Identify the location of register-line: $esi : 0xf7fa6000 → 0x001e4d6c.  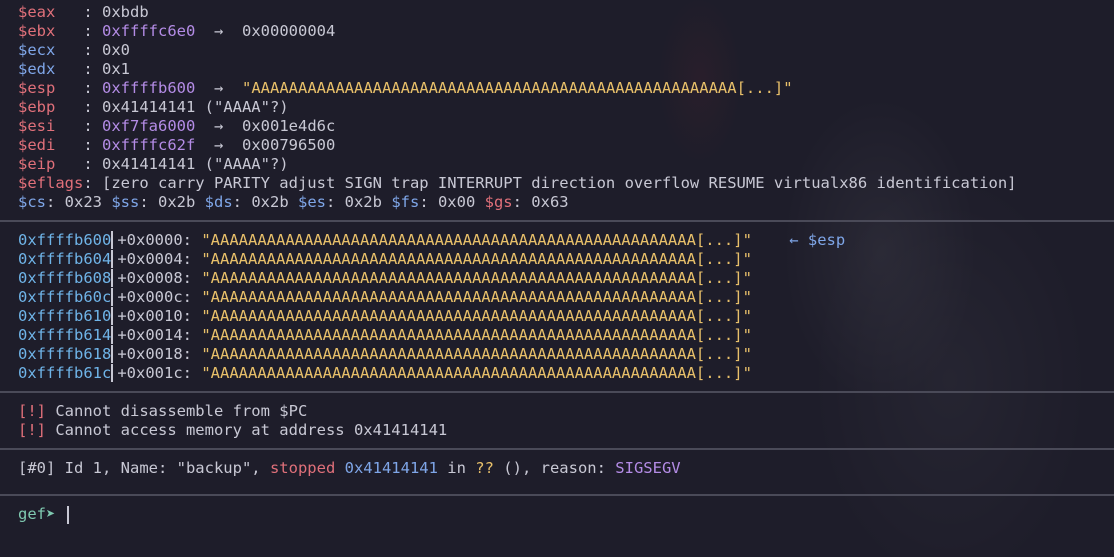
(566, 126).